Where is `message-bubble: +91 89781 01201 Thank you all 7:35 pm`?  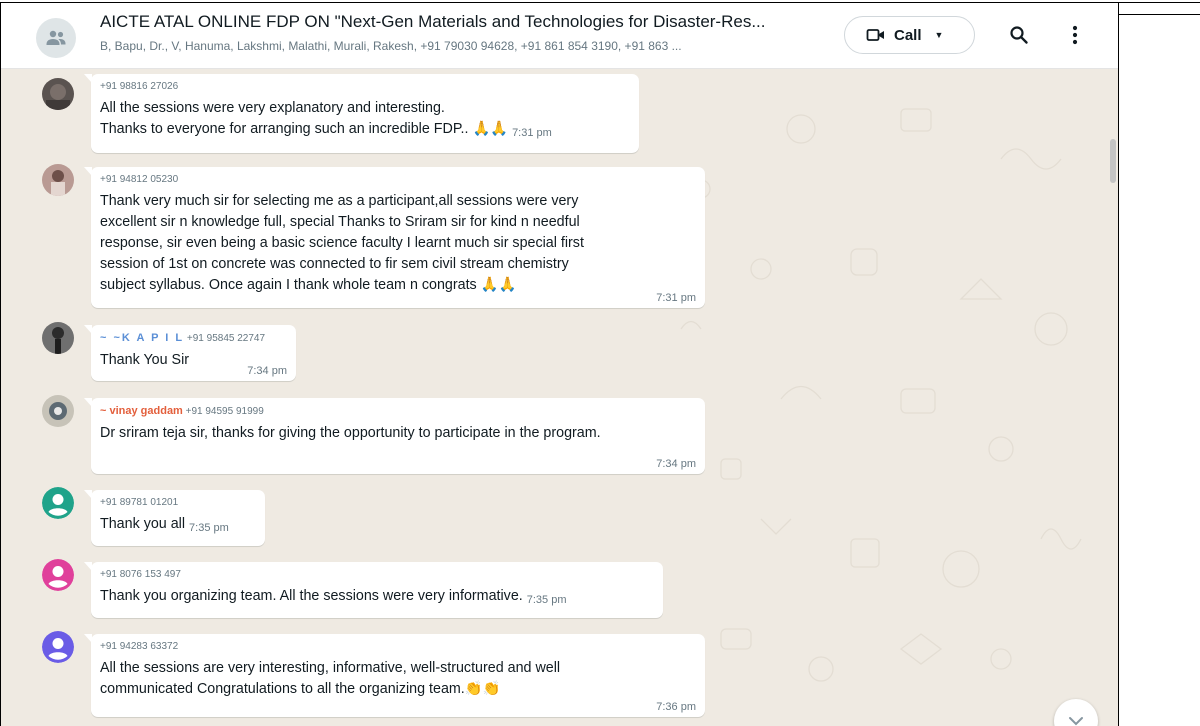 message-bubble: +91 89781 01201 Thank you all 7:35 pm is located at coordinates (174, 518).